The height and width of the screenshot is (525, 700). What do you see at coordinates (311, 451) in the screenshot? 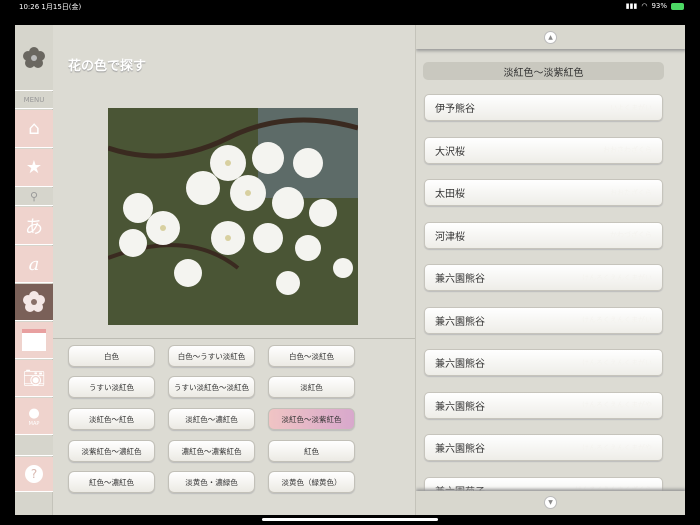
I see `color-button: 紅色` at bounding box center [311, 451].